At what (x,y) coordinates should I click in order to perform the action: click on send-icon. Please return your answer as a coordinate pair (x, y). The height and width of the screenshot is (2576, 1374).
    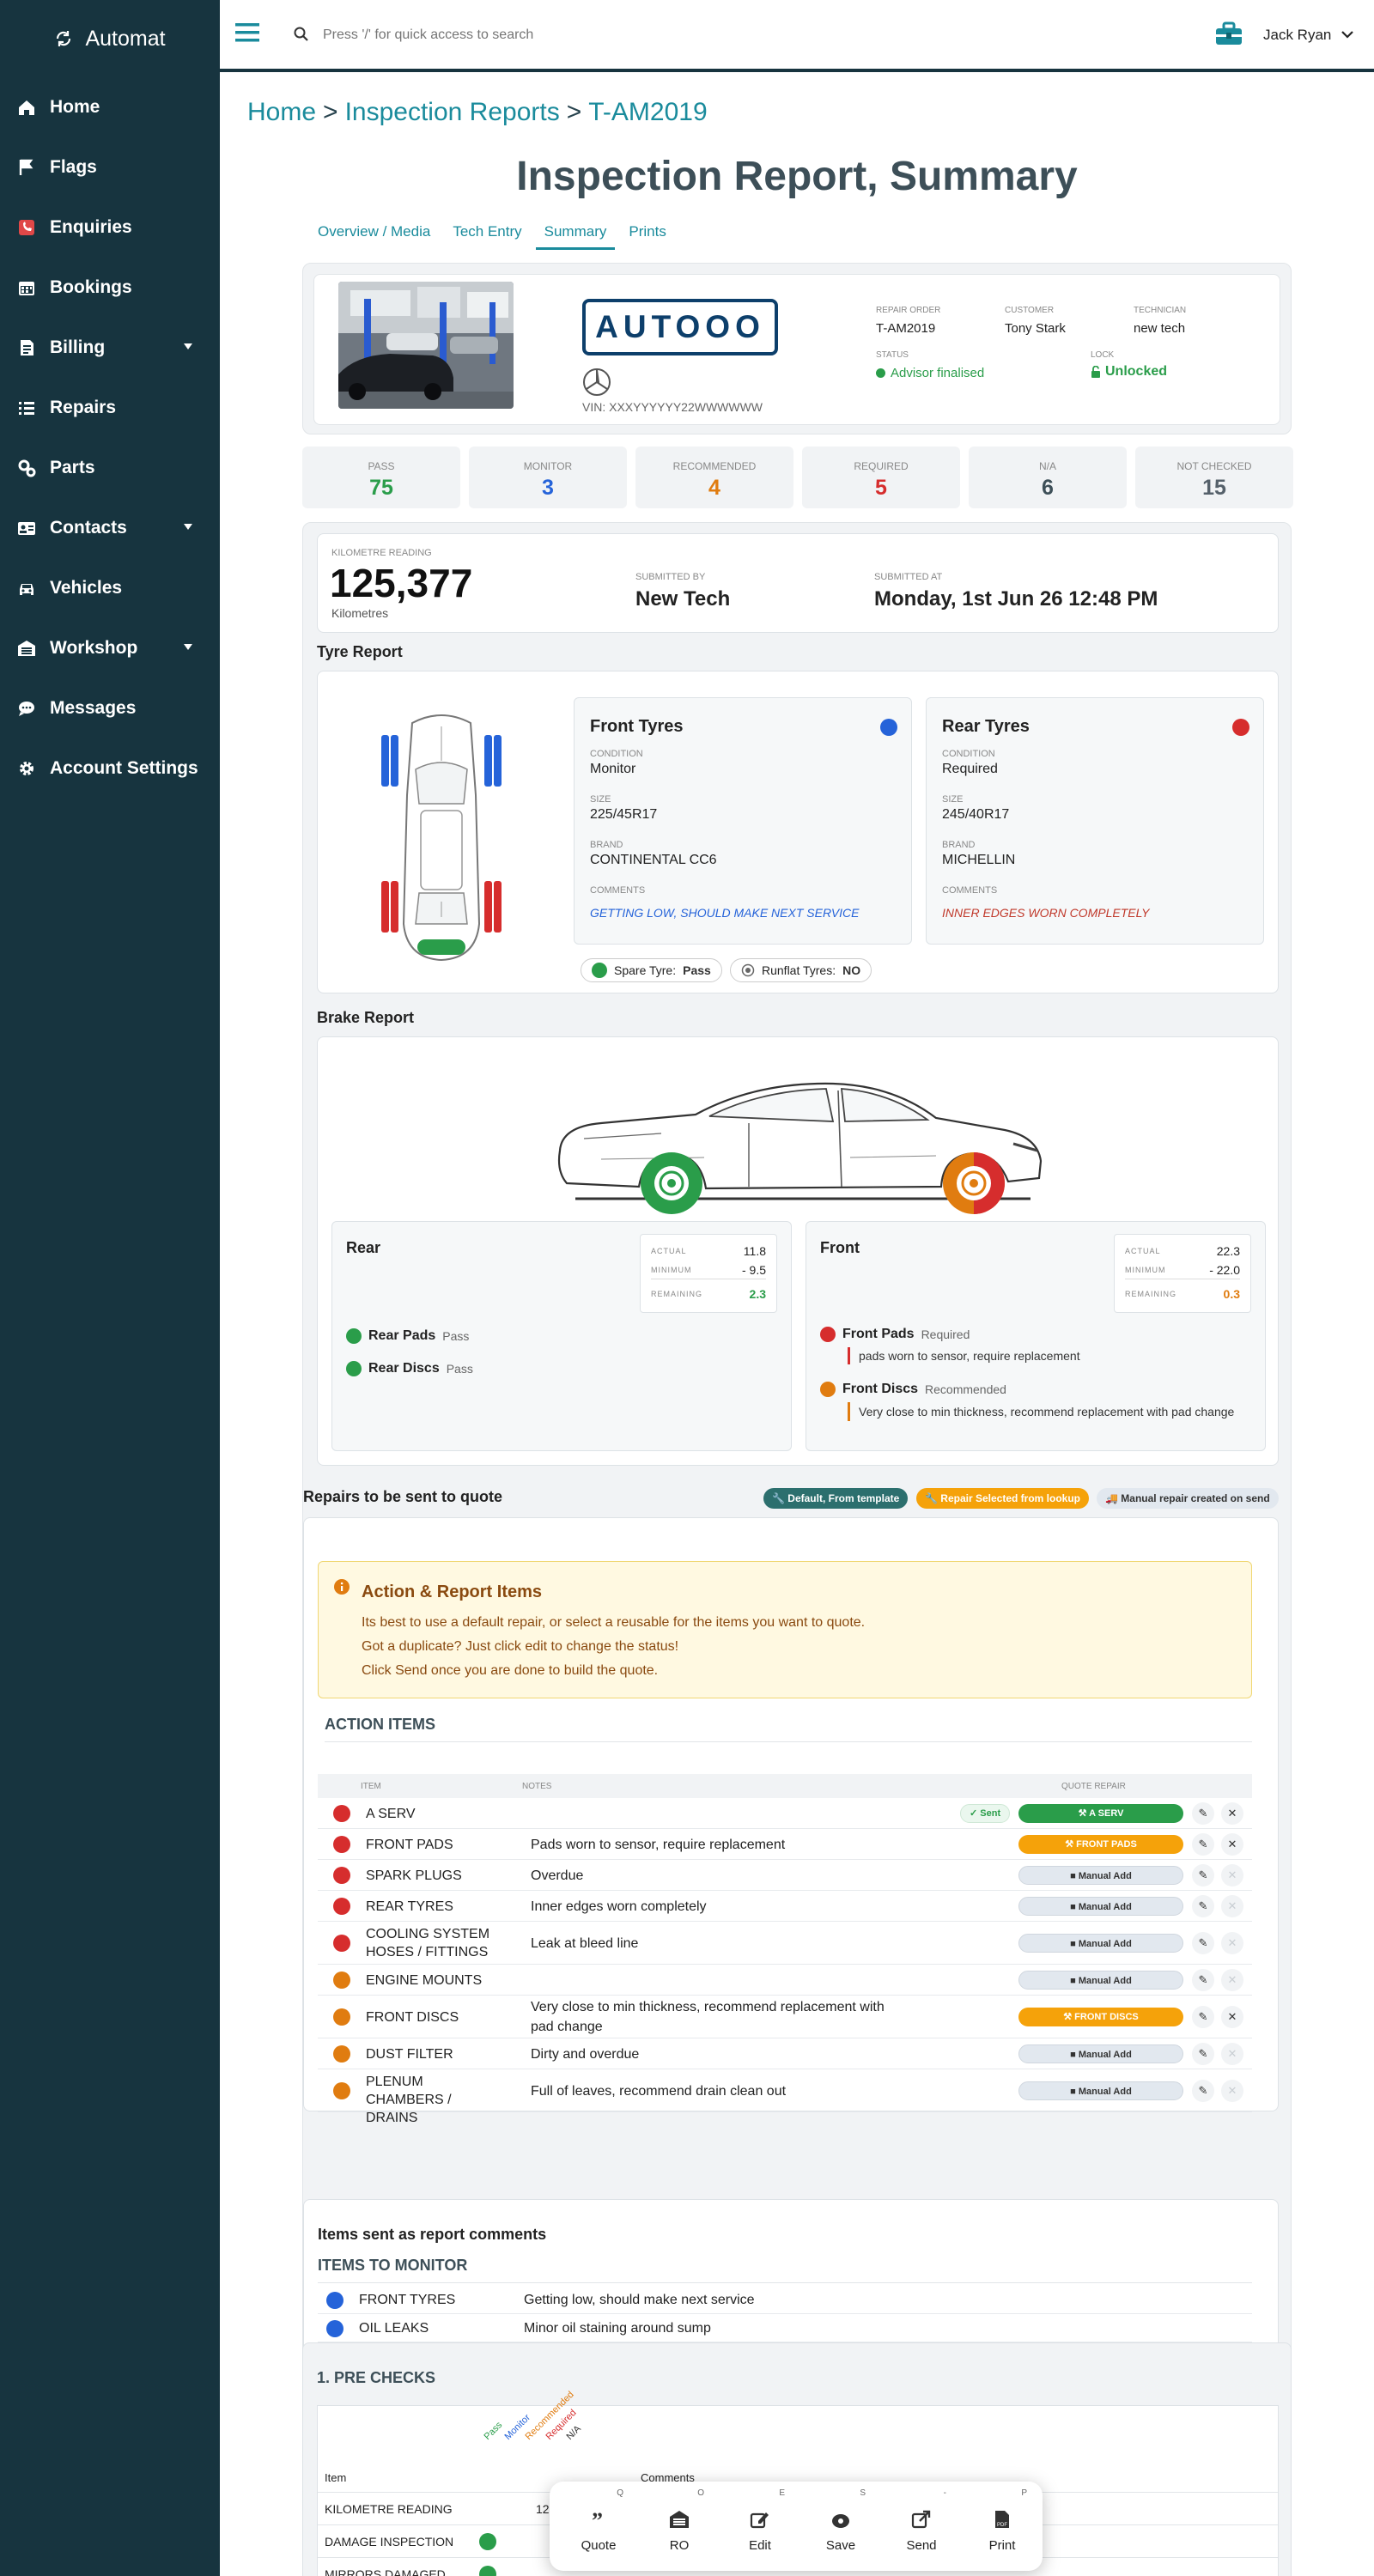
    Looking at the image, I should click on (921, 2519).